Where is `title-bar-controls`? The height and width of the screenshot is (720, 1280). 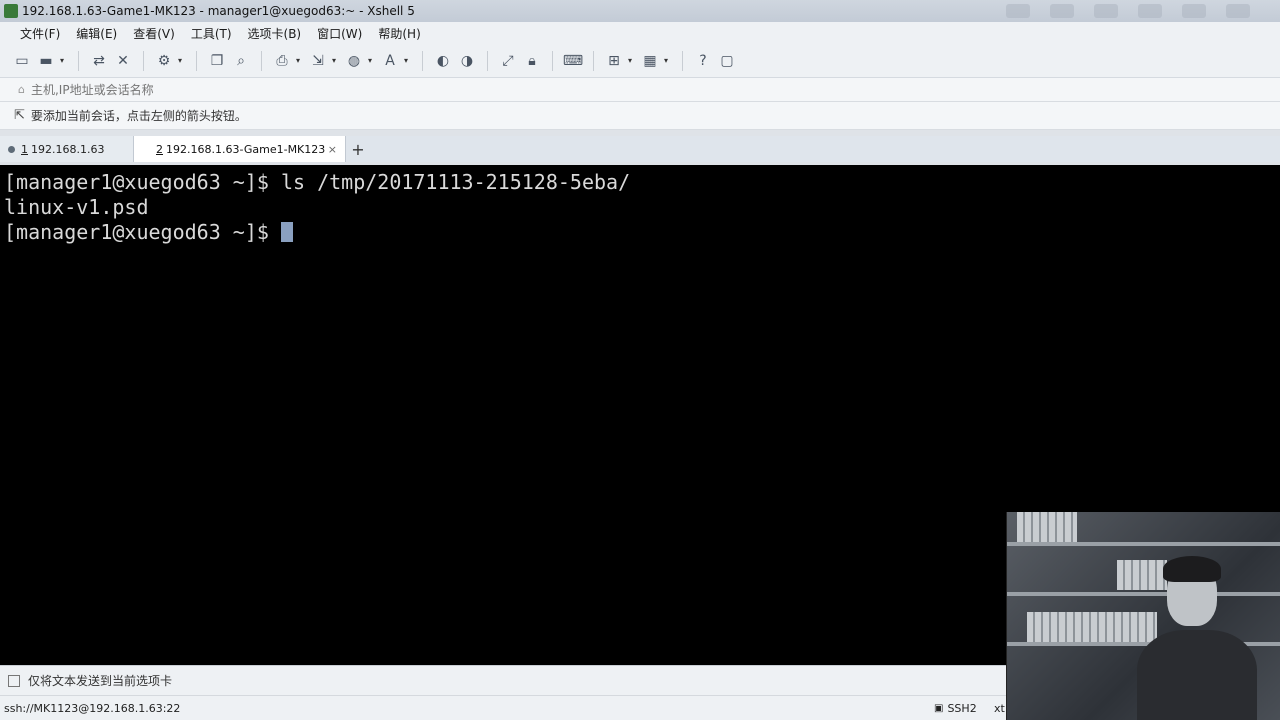
title-bar-controls is located at coordinates (1143, 11).